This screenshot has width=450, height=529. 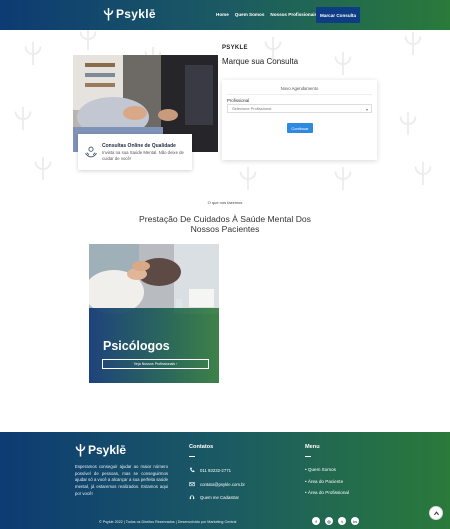 I want to click on menu-heading: Menu, so click(x=312, y=447).